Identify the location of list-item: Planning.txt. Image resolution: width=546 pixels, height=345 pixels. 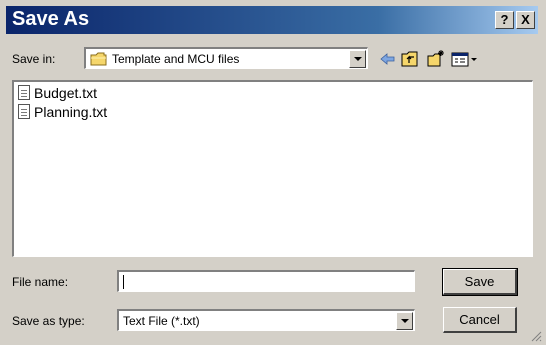
(62, 113).